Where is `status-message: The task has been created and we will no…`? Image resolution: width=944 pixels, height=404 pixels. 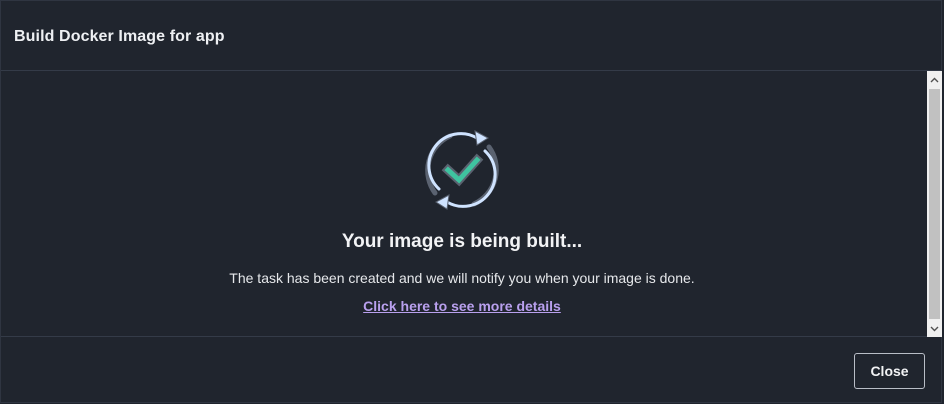 status-message: The task has been created and we will no… is located at coordinates (462, 278).